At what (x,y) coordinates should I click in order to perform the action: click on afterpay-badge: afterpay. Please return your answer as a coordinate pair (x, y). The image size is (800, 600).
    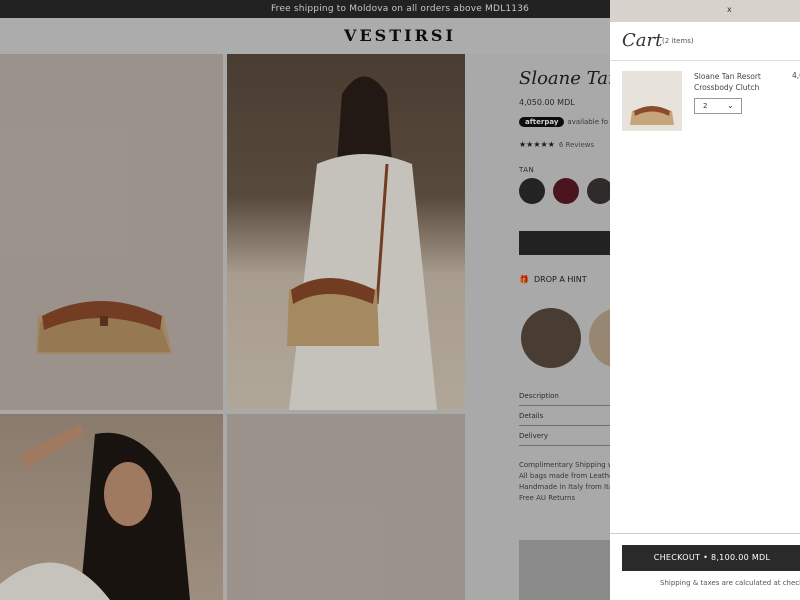
    Looking at the image, I should click on (542, 122).